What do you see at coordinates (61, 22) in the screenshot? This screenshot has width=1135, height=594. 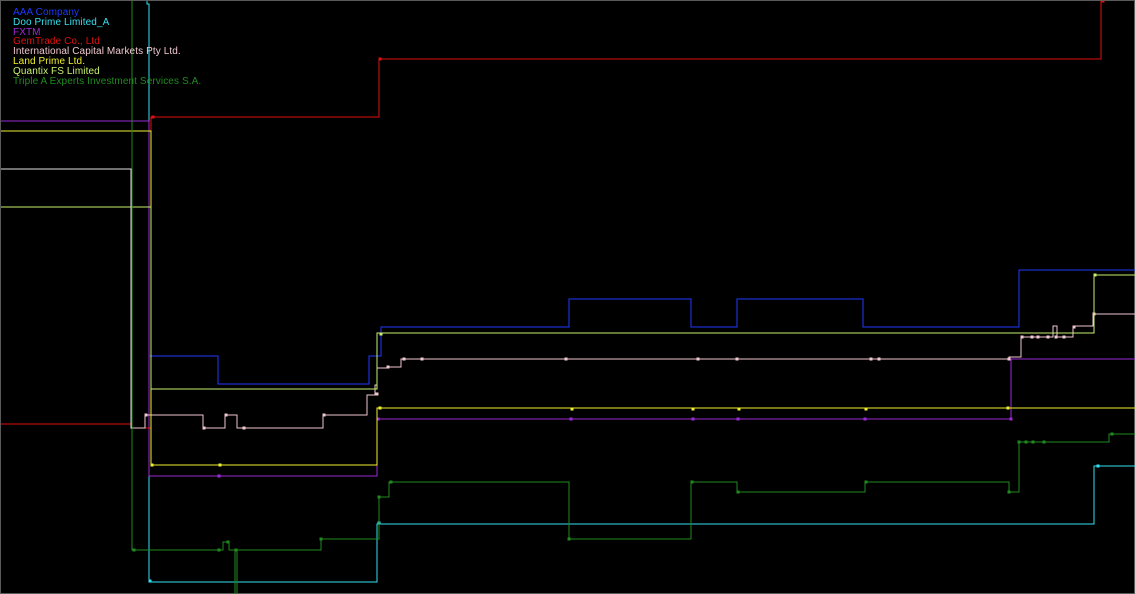 I see `legend-item-doo-prime-limited-a: Doo Prime Limited_A` at bounding box center [61, 22].